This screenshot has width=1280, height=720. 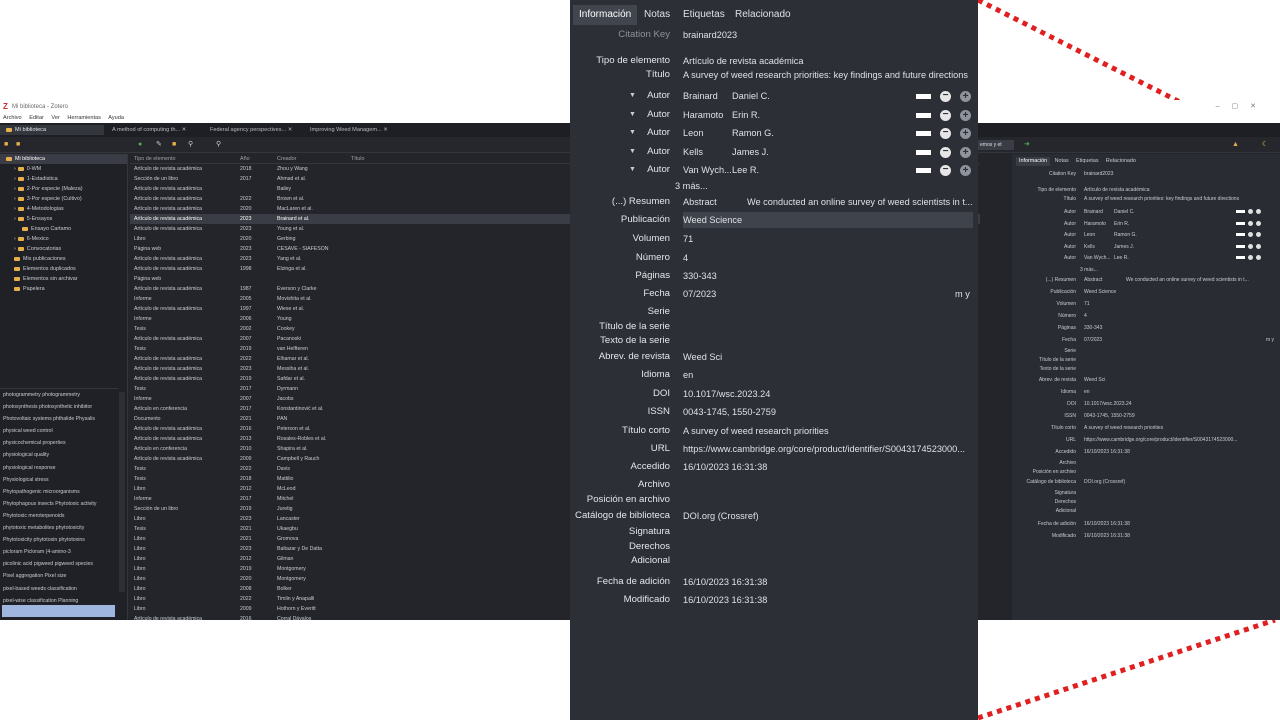 What do you see at coordinates (1235, 144) in the screenshot?
I see `warning-icon: ▲` at bounding box center [1235, 144].